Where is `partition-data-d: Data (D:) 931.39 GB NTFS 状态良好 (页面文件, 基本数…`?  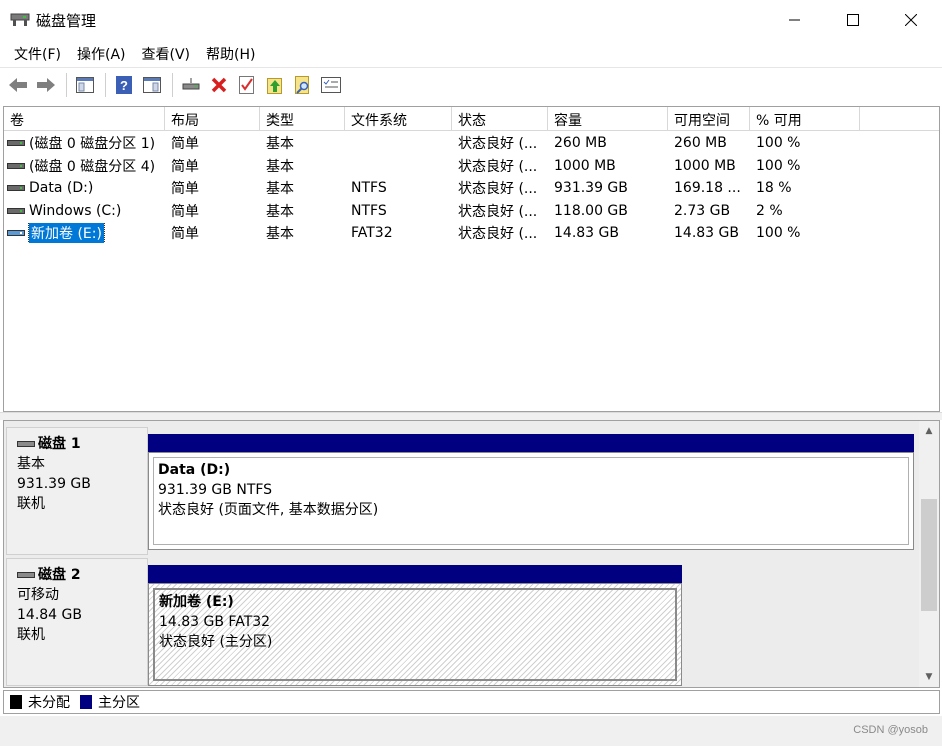 partition-data-d: Data (D:) 931.39 GB NTFS 状态良好 (页面文件, 基本数… is located at coordinates (531, 501).